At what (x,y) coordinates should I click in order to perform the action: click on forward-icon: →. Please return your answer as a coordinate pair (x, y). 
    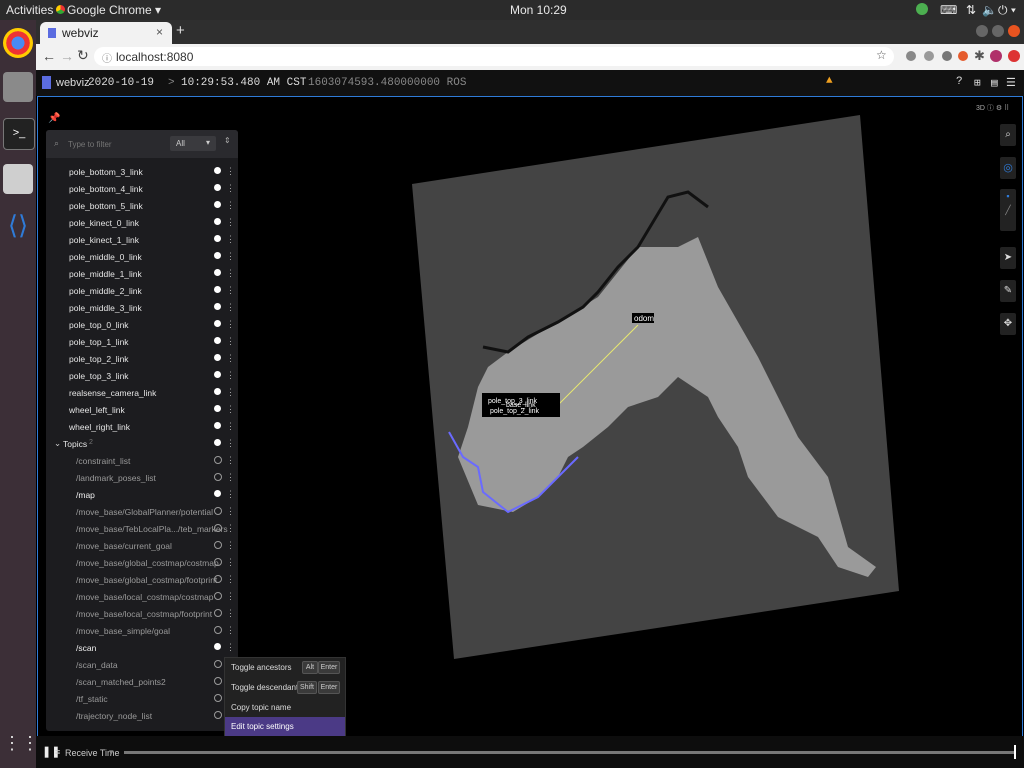
    Looking at the image, I should click on (67, 56).